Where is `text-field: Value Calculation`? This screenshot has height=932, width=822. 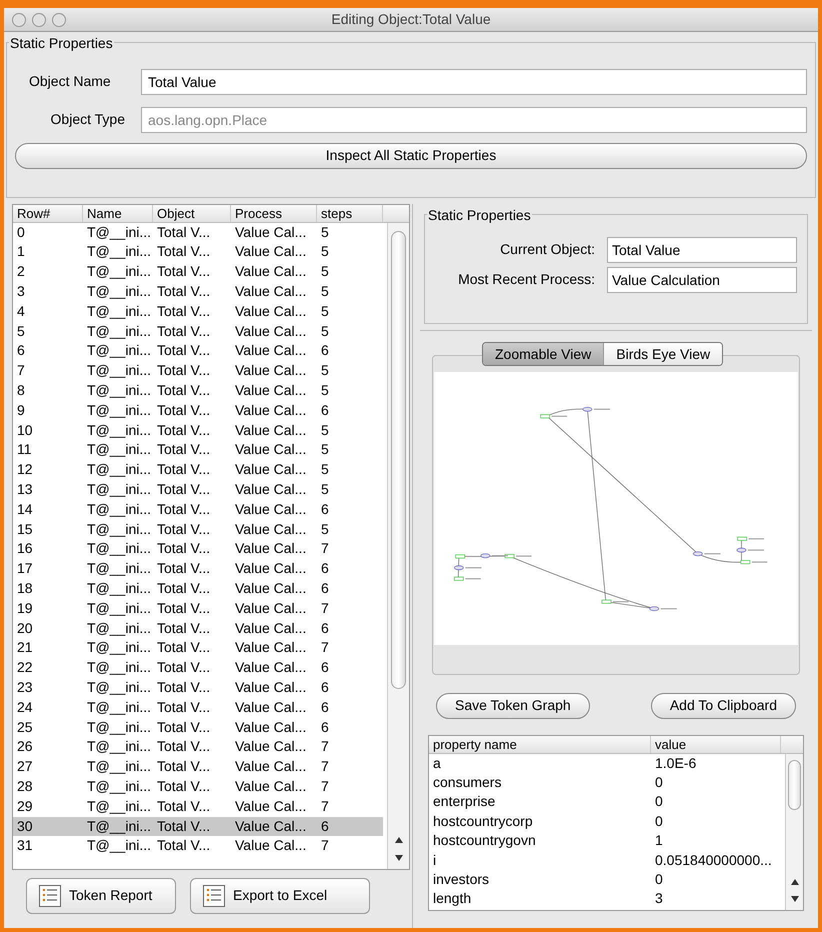
text-field: Value Calculation is located at coordinates (702, 279).